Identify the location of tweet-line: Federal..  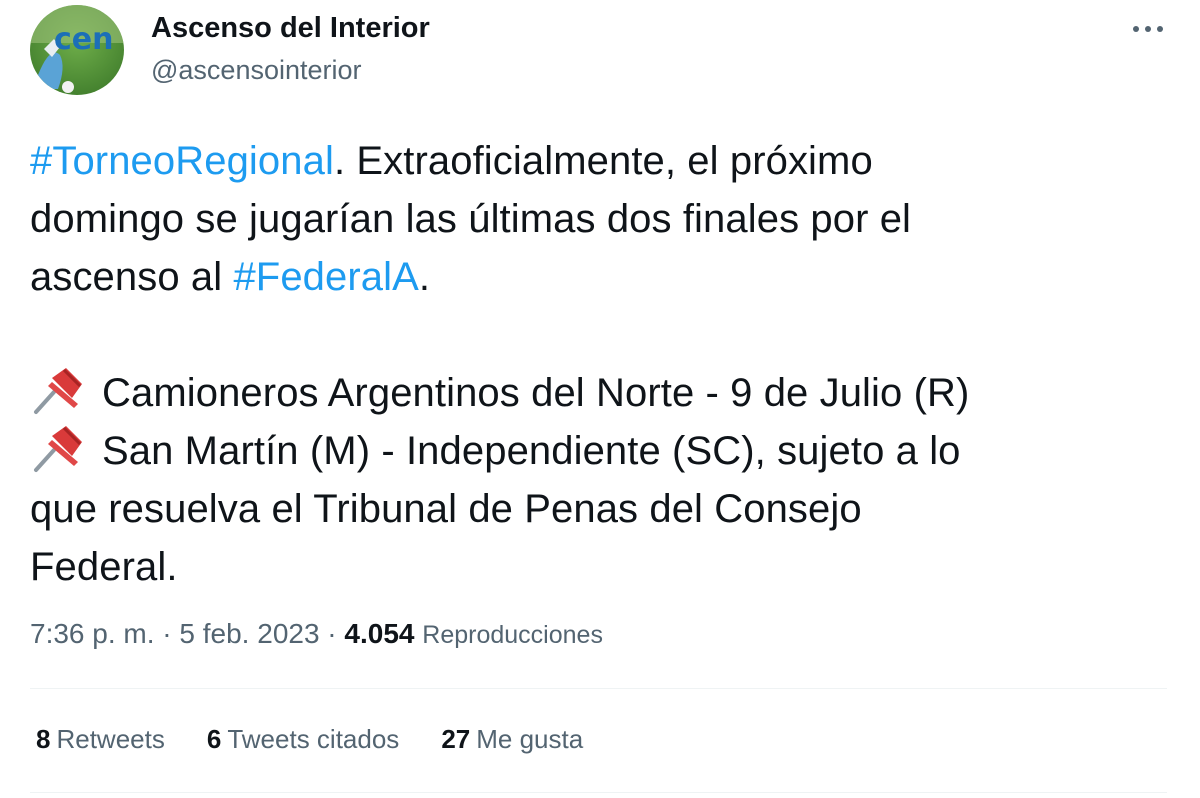
(104, 567).